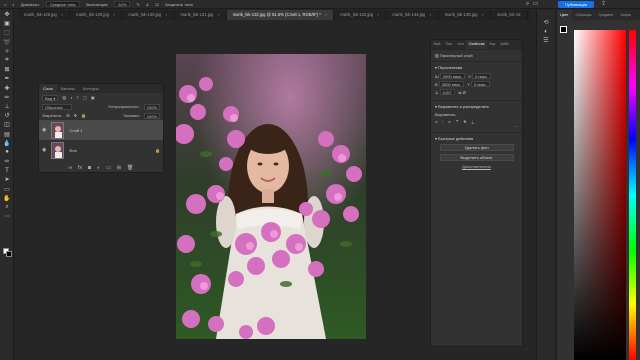 The height and width of the screenshot is (360, 640). I want to click on align-right-icon: ⫸, so click(451, 121).